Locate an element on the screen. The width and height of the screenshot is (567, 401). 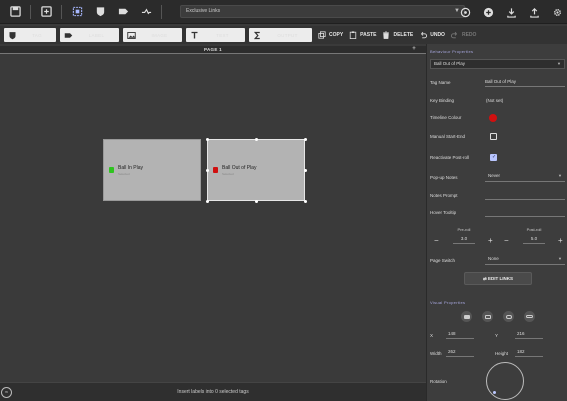
shape-rectangle-button is located at coordinates (466, 316).